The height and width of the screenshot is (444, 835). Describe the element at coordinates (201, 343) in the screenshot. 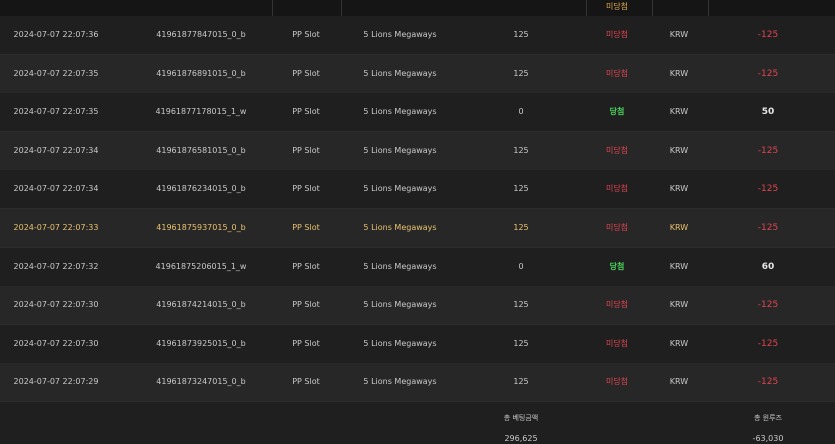

I see `cell-round-id: 41961873925015_0_b` at that location.